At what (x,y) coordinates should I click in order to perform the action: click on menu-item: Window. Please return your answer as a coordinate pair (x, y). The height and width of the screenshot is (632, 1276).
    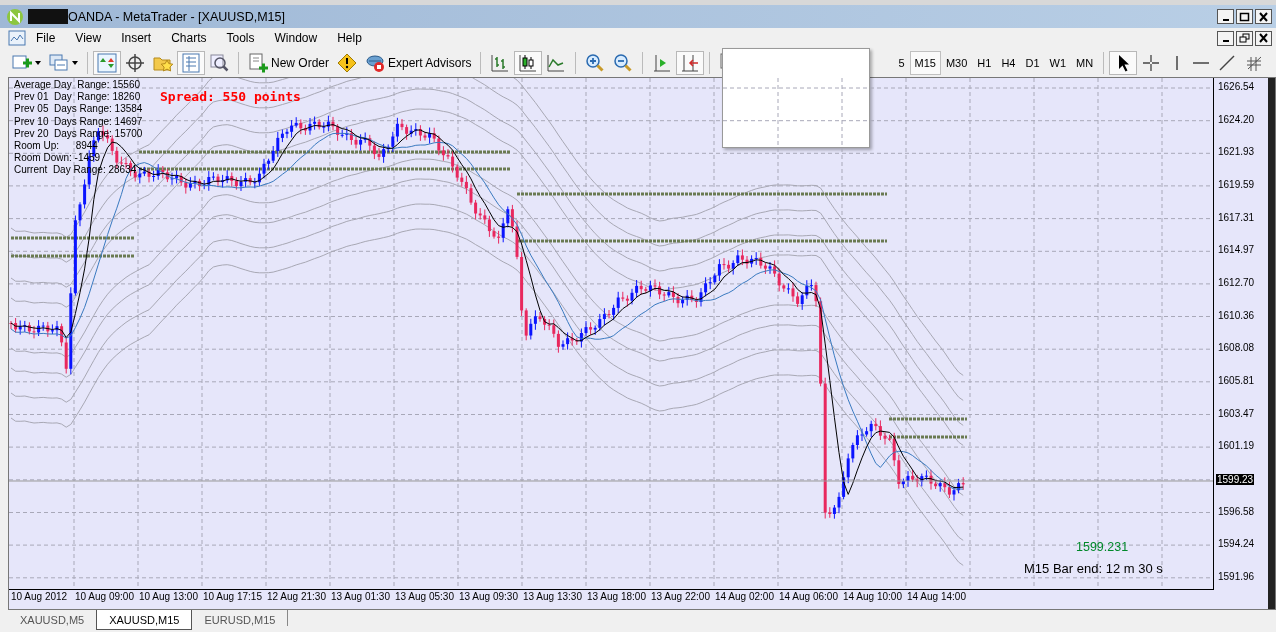
    Looking at the image, I should click on (296, 38).